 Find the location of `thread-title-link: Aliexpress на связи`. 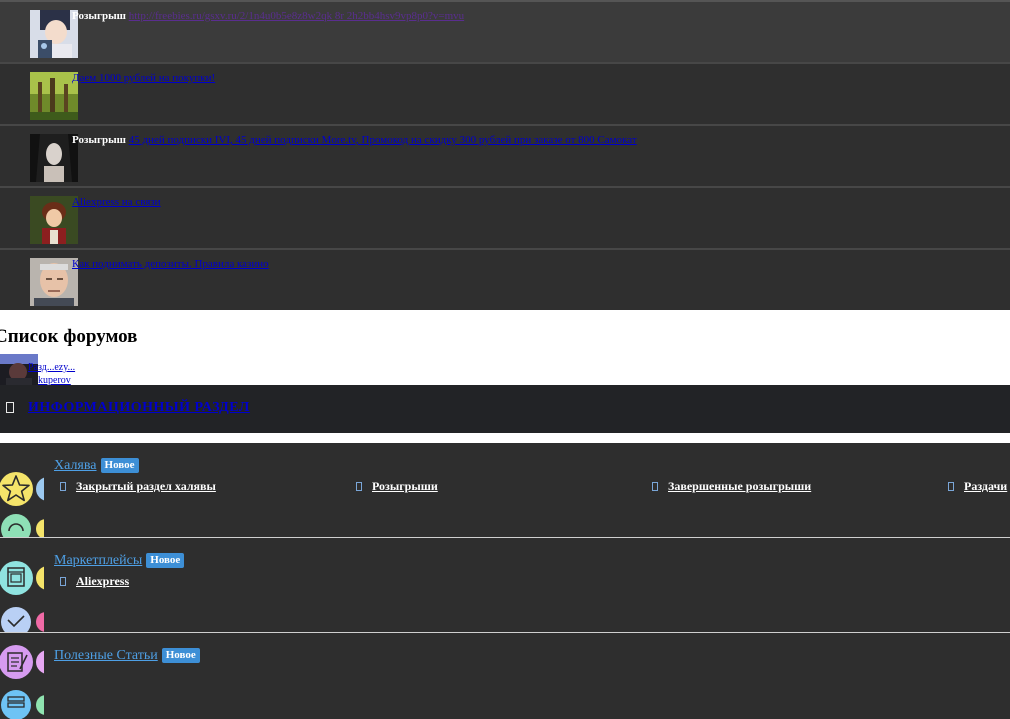

thread-title-link: Aliexpress на связи is located at coordinates (116, 202).